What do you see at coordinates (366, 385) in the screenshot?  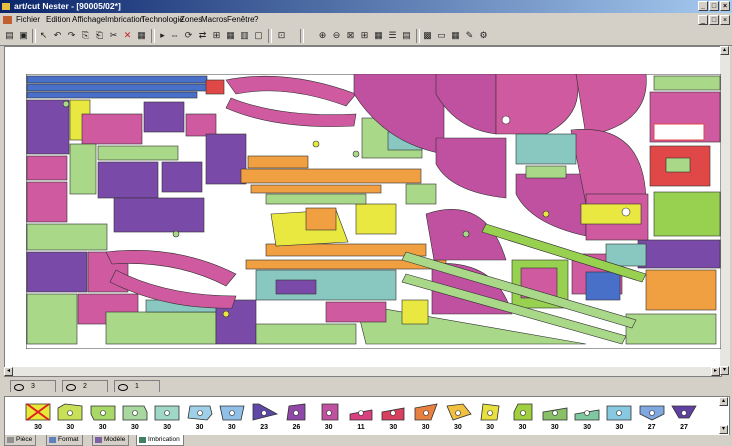 I see `sheet-tab-bar: 3 2 1` at bounding box center [366, 385].